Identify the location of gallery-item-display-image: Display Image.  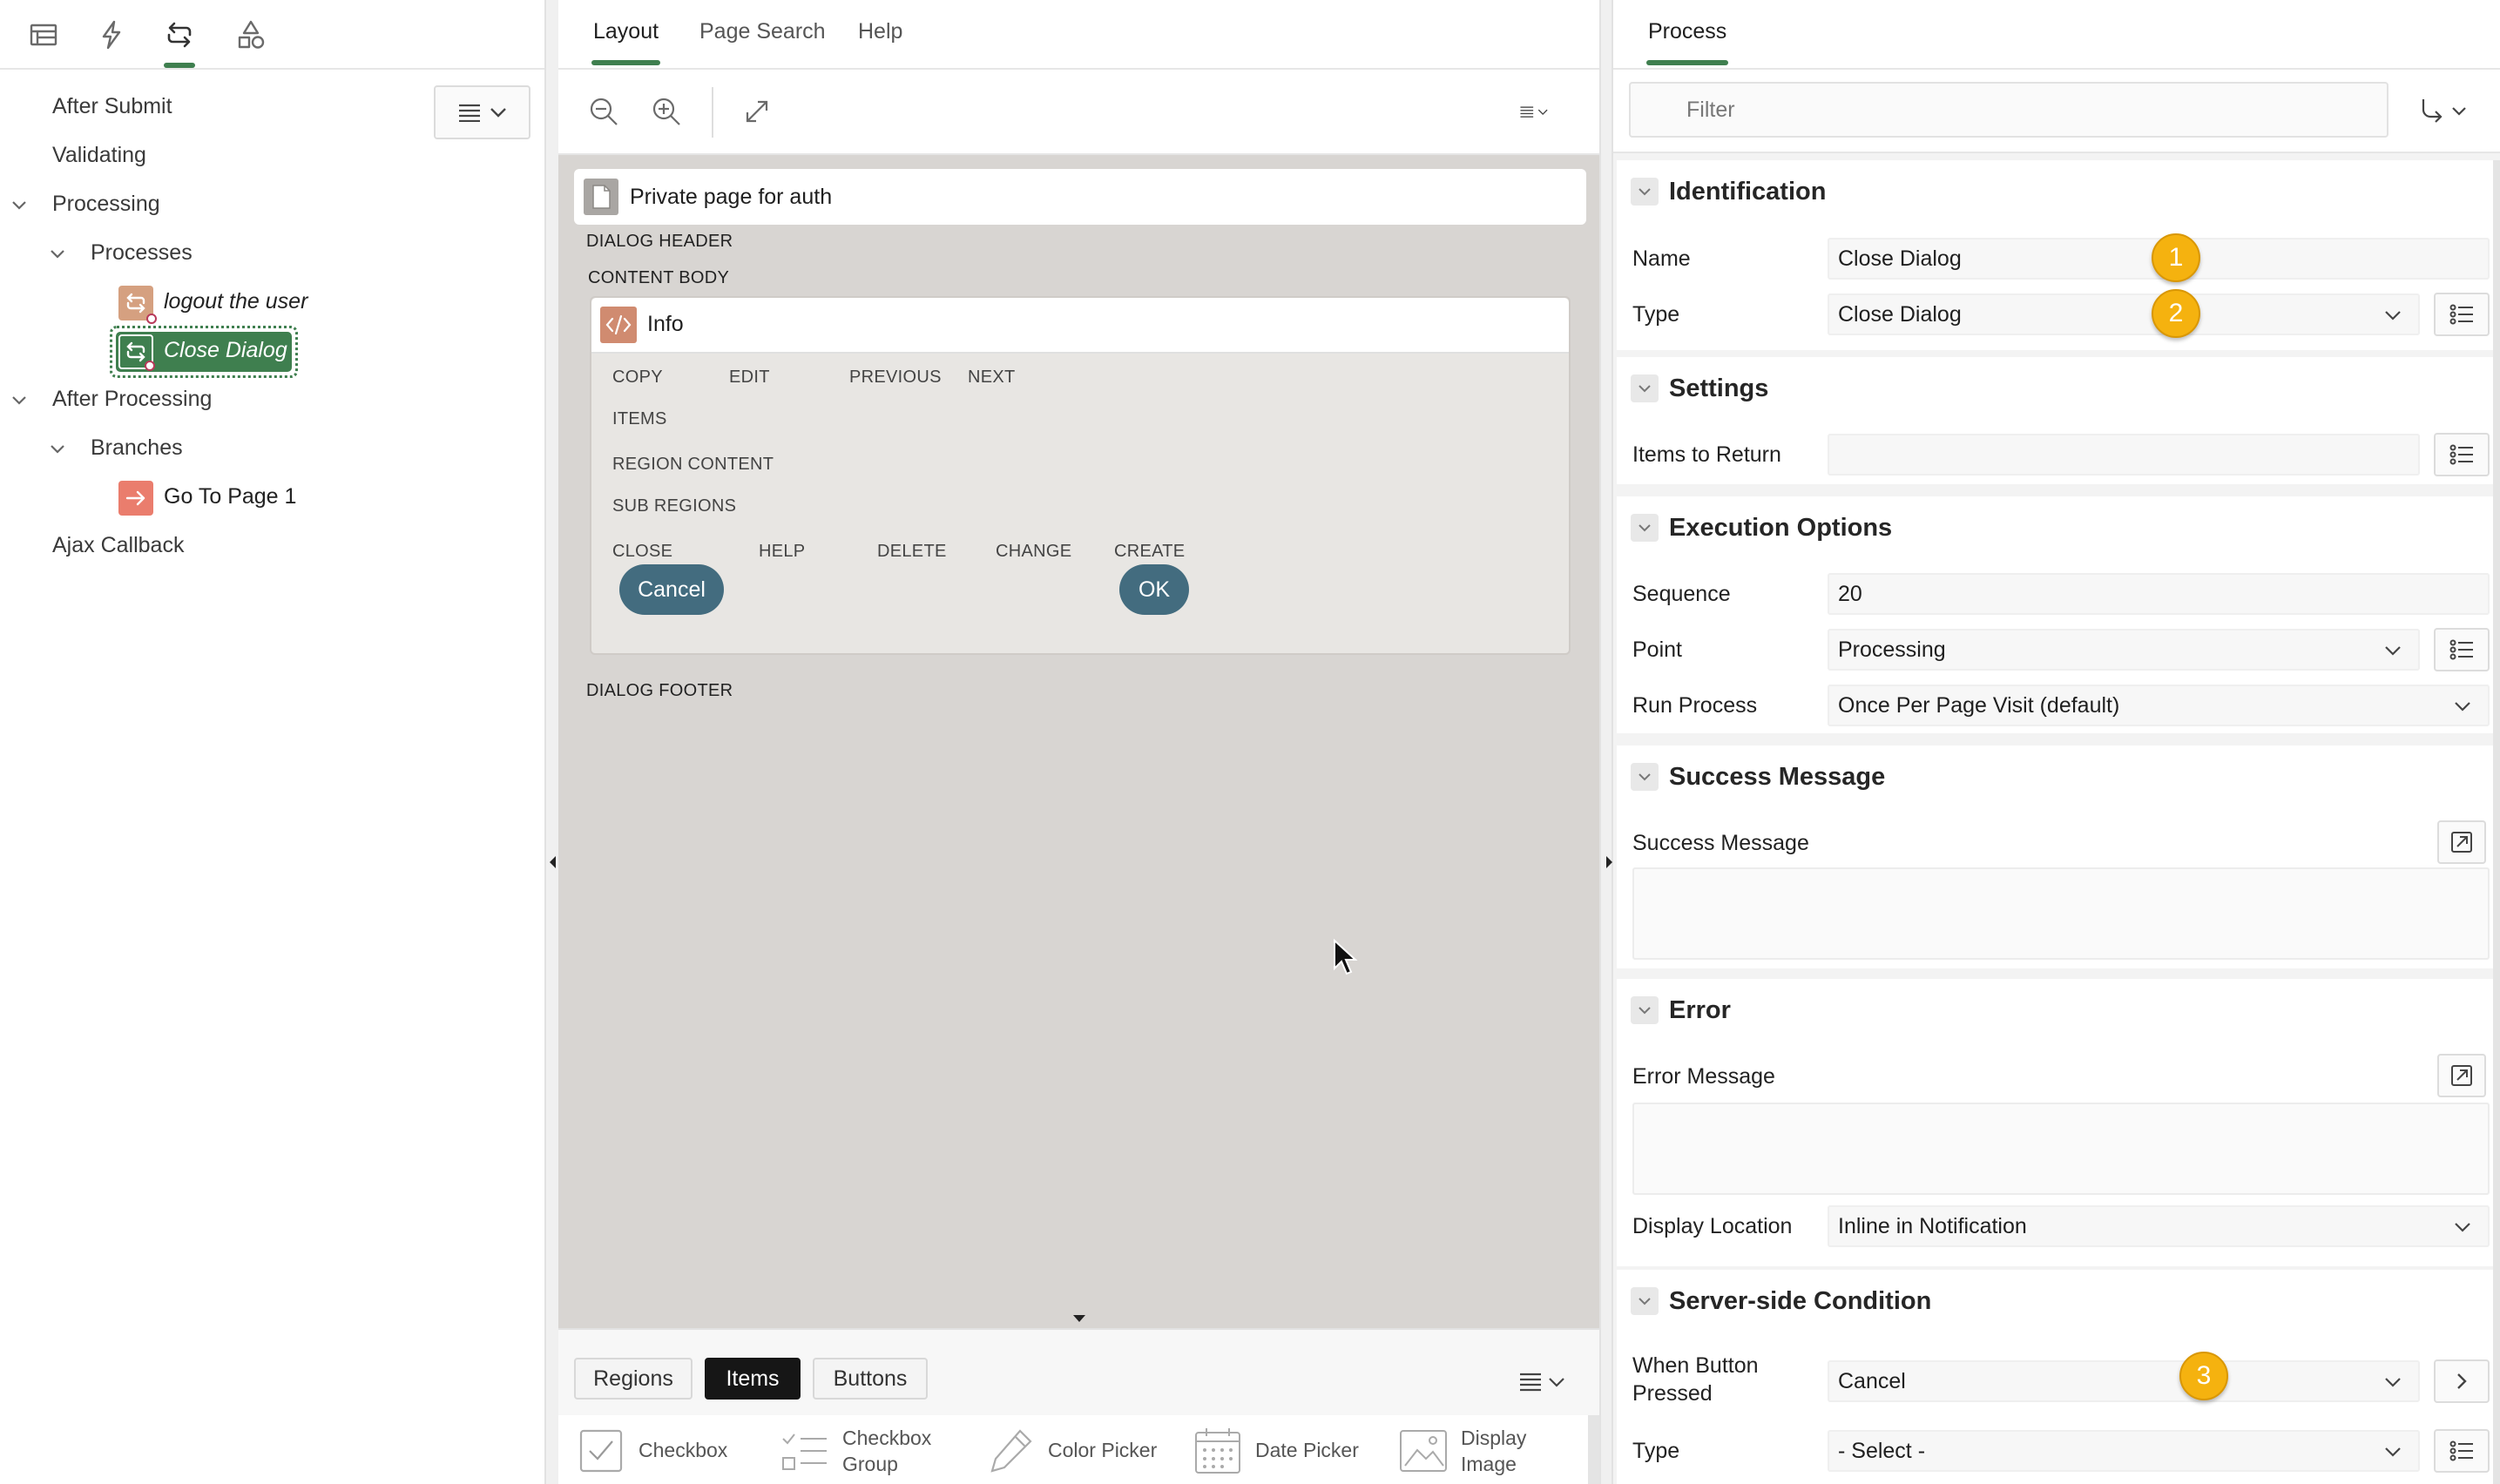
(1462, 1449).